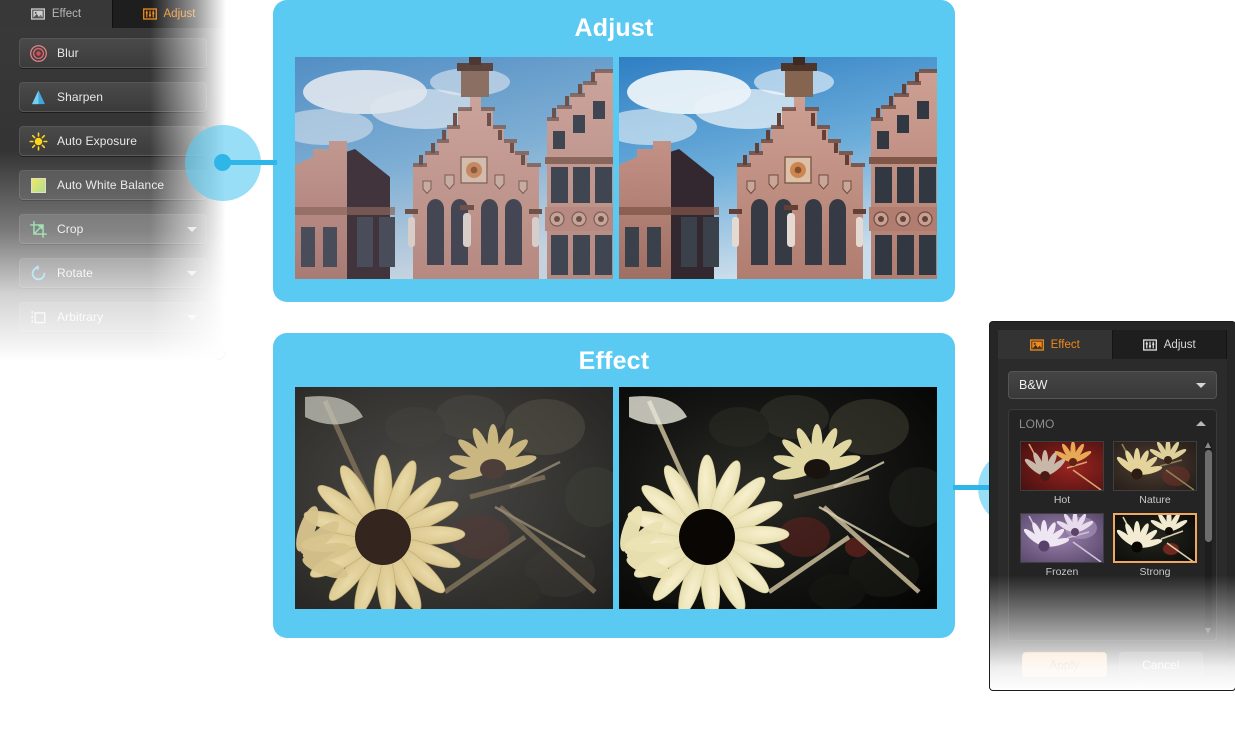 Image resolution: width=1235 pixels, height=740 pixels. I want to click on chevron-up-icon, so click(1201, 423).